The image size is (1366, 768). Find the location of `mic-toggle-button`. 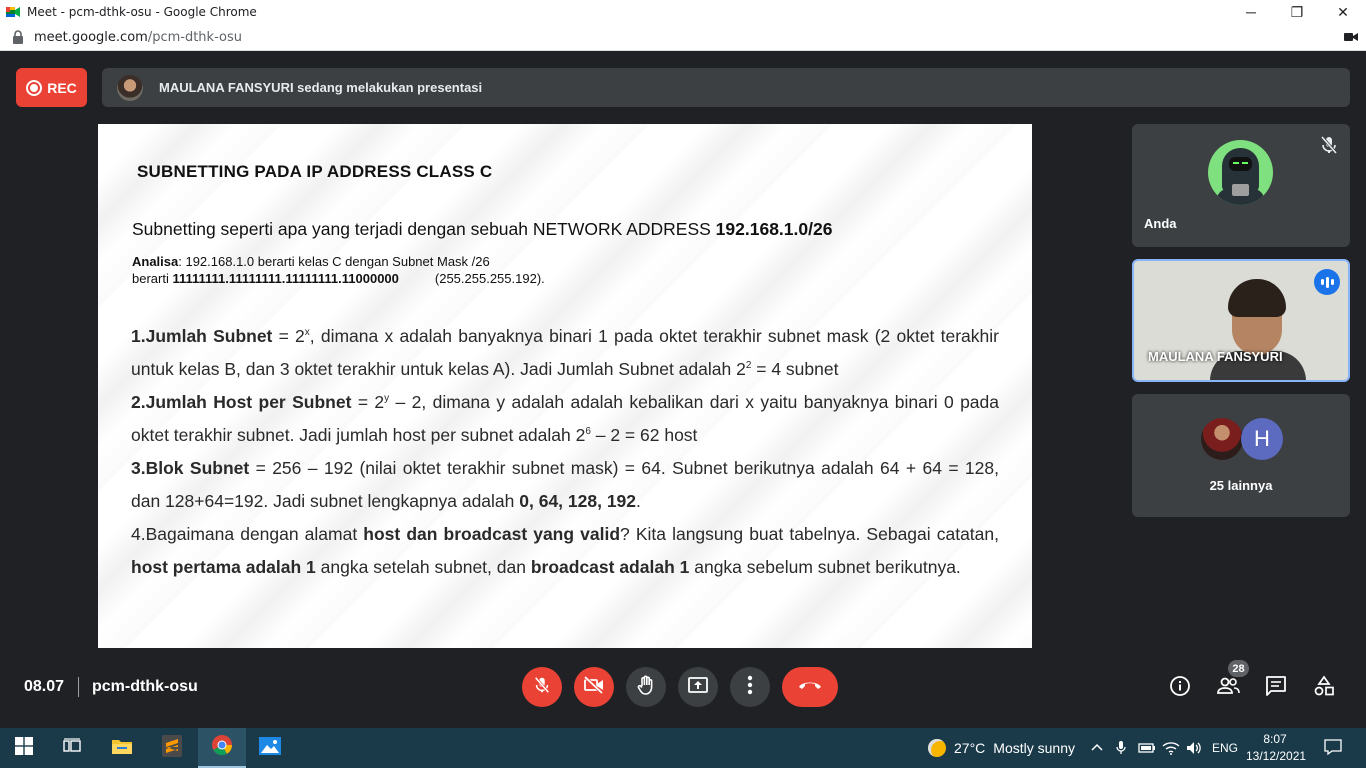

mic-toggle-button is located at coordinates (542, 687).